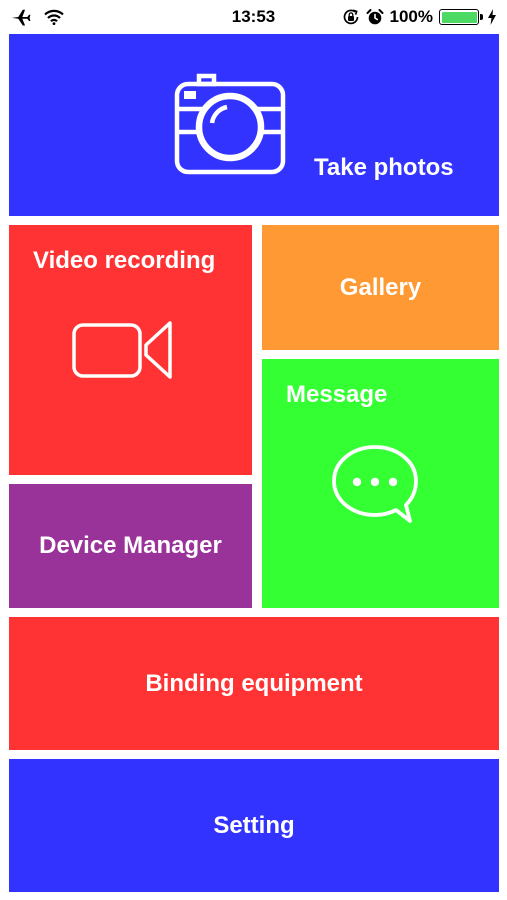 The image size is (507, 900). What do you see at coordinates (124, 260) in the screenshot?
I see `video-recording-label: Video recording` at bounding box center [124, 260].